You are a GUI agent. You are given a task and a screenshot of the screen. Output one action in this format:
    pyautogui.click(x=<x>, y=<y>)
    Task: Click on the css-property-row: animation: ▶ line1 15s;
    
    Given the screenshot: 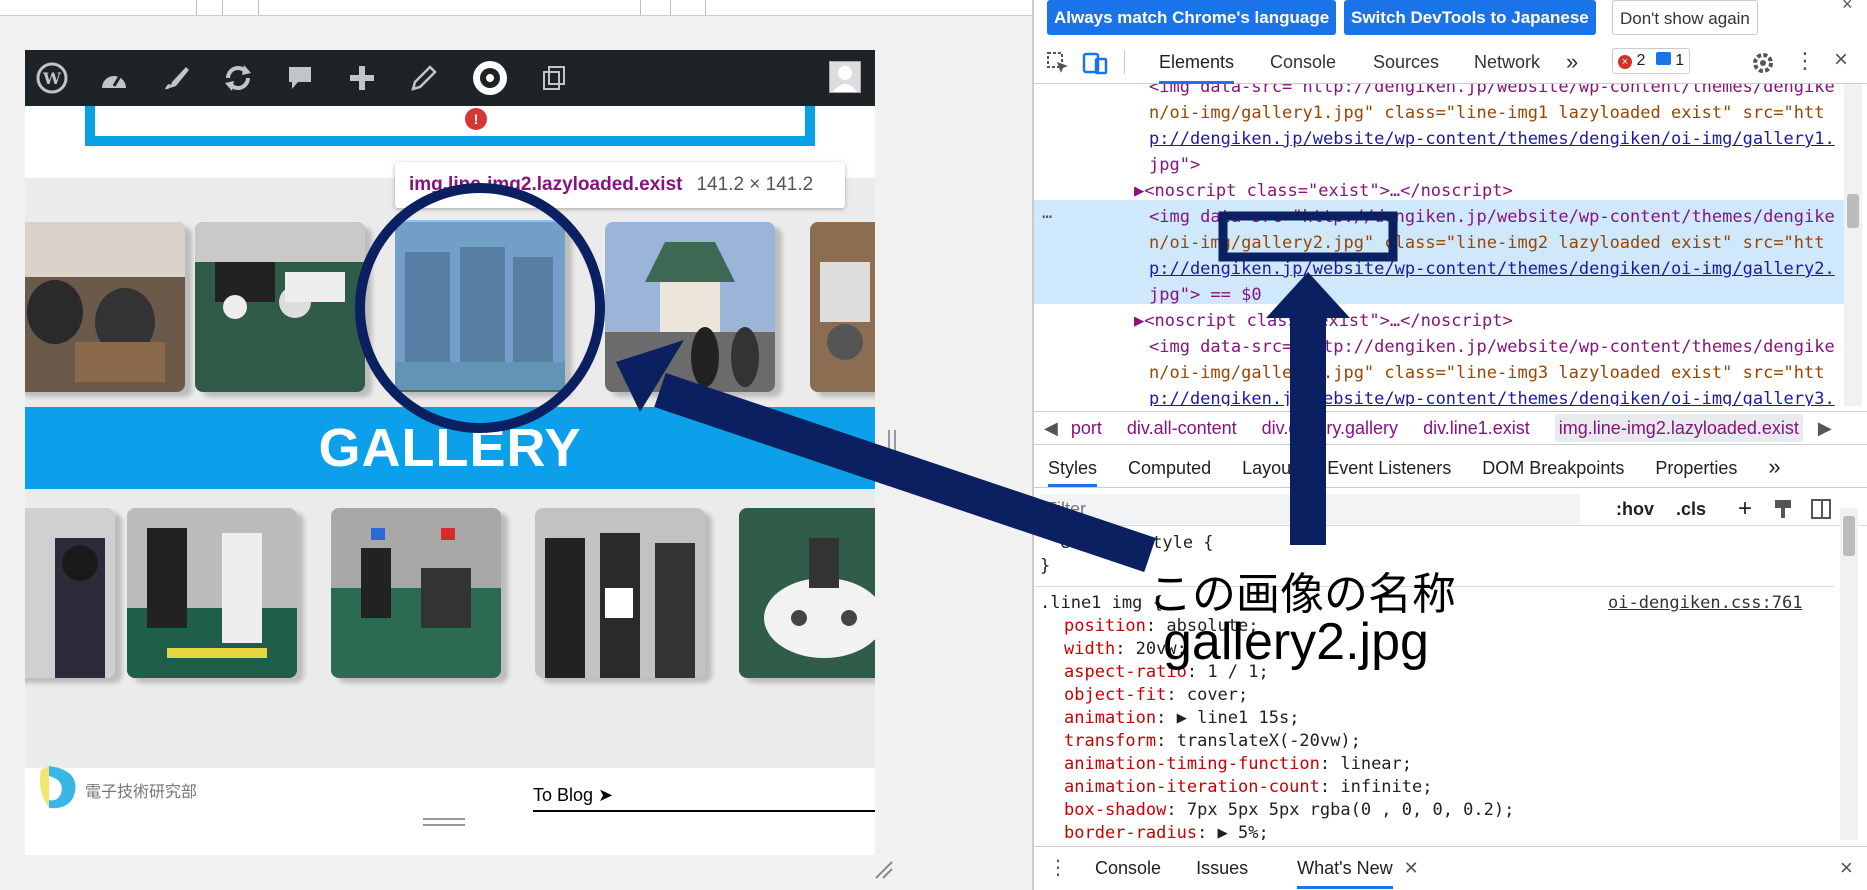 What is the action you would take?
    pyautogui.click(x=1181, y=718)
    